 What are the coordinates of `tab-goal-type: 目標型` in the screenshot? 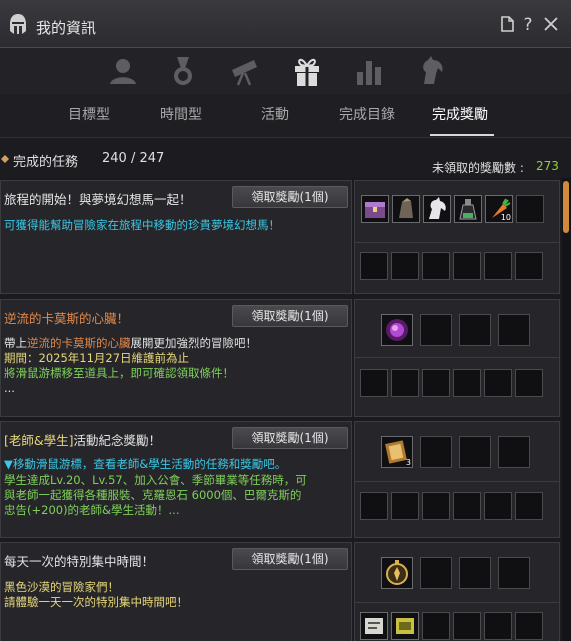 It's located at (89, 114).